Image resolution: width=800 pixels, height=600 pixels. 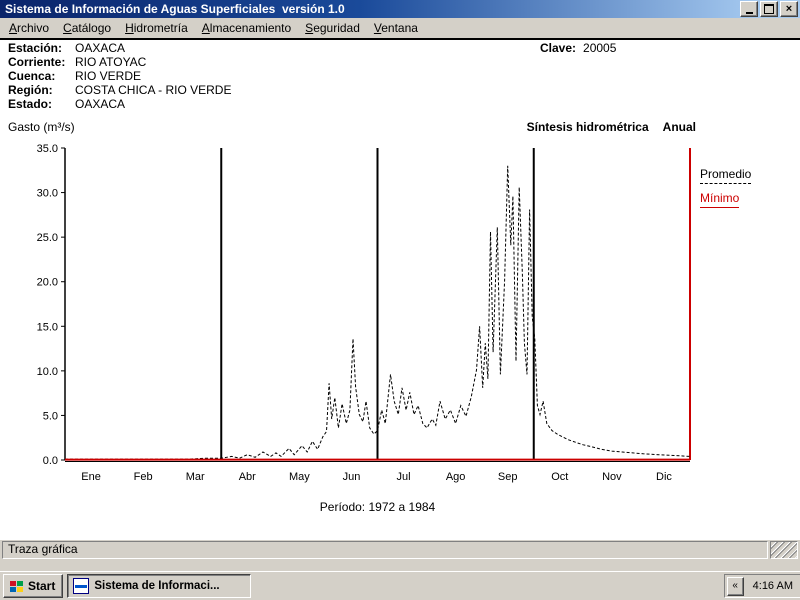 I want to click on close-icon: ×, so click(x=789, y=9).